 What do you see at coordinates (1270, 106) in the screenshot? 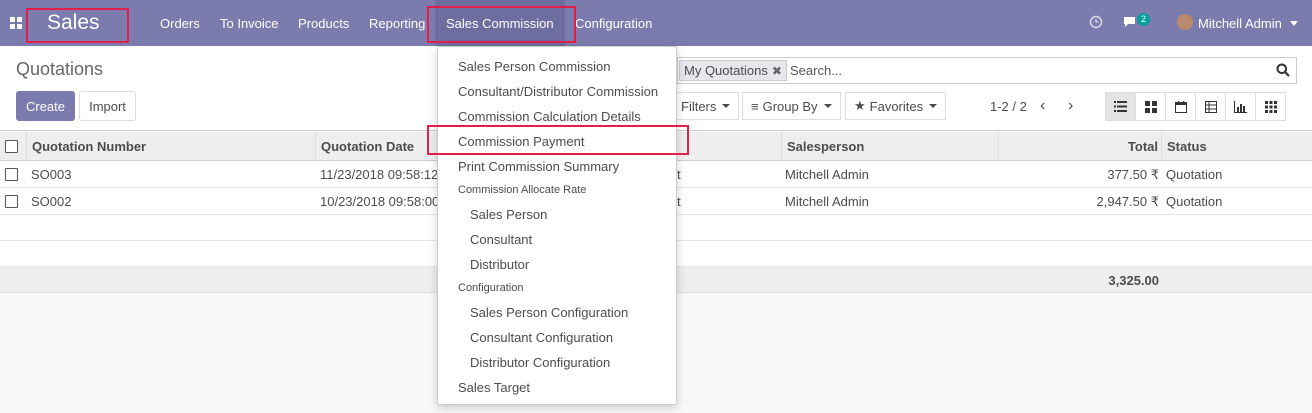
I see `activity-view-icon` at bounding box center [1270, 106].